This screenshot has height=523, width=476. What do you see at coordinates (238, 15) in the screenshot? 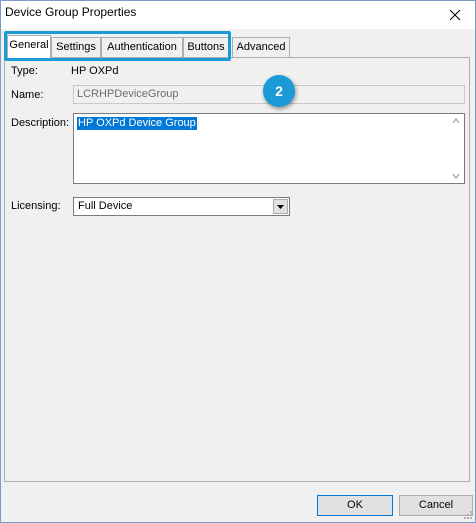
I see `title-bar: Device Group Properties` at bounding box center [238, 15].